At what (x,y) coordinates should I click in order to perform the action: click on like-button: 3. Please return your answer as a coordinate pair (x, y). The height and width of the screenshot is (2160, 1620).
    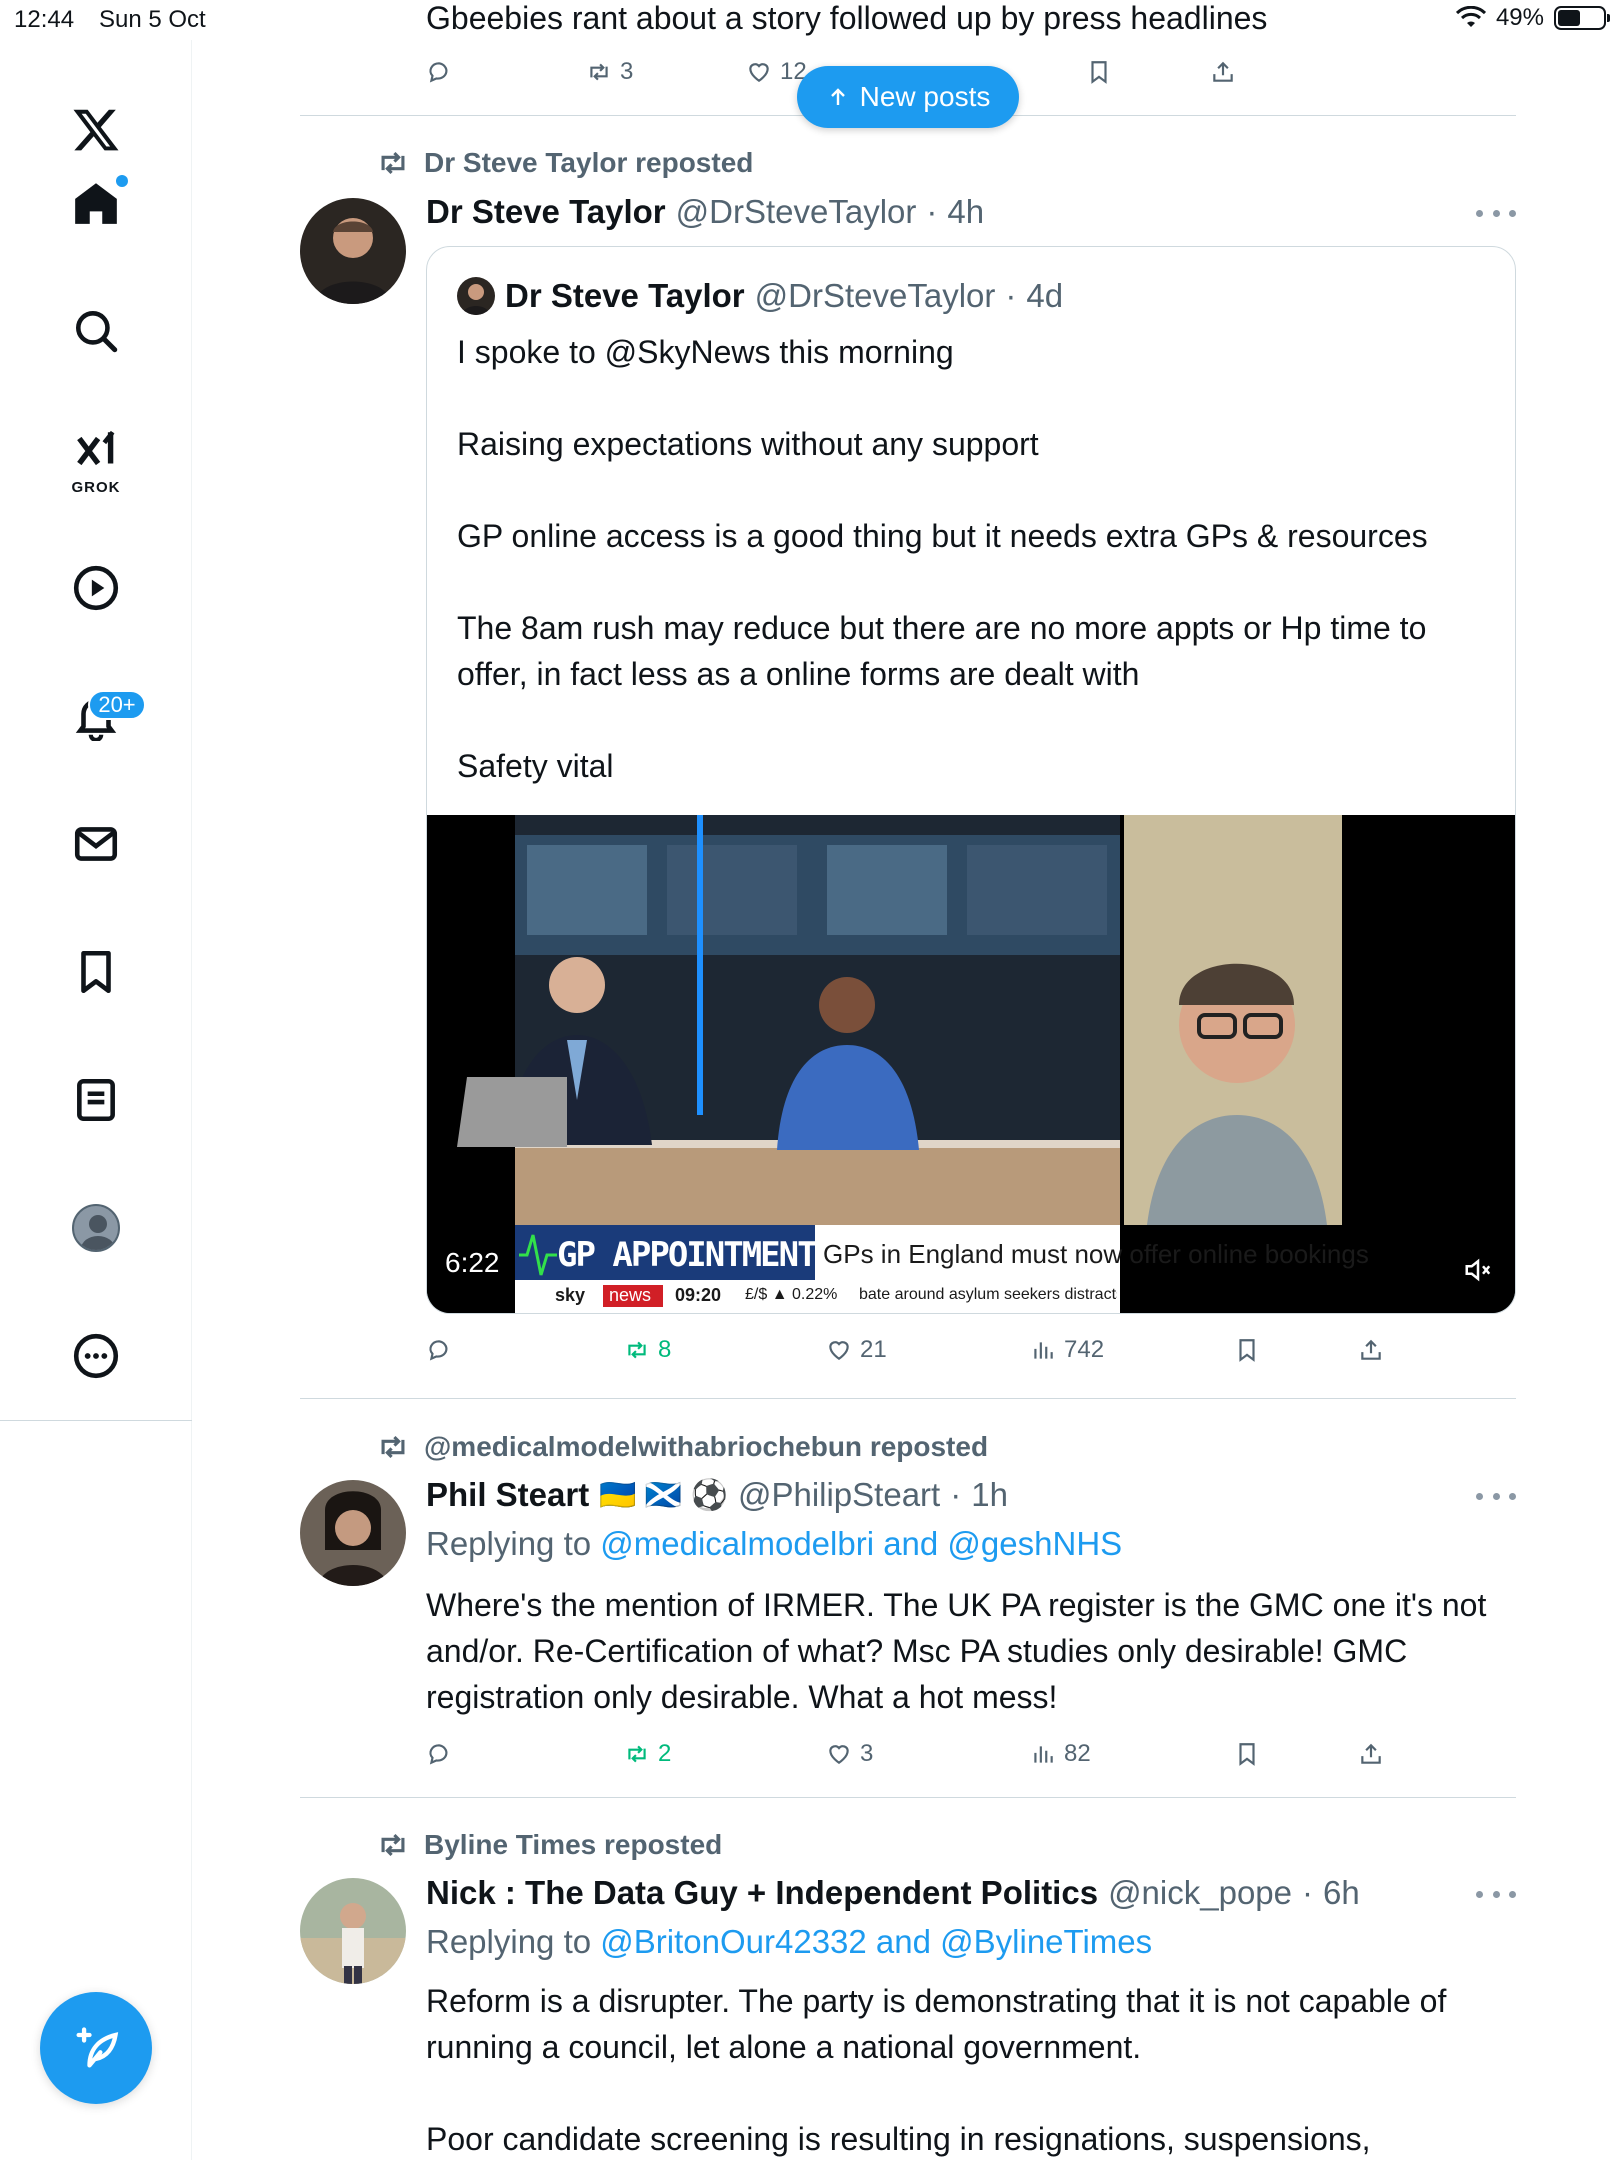
    Looking at the image, I should click on (849, 1754).